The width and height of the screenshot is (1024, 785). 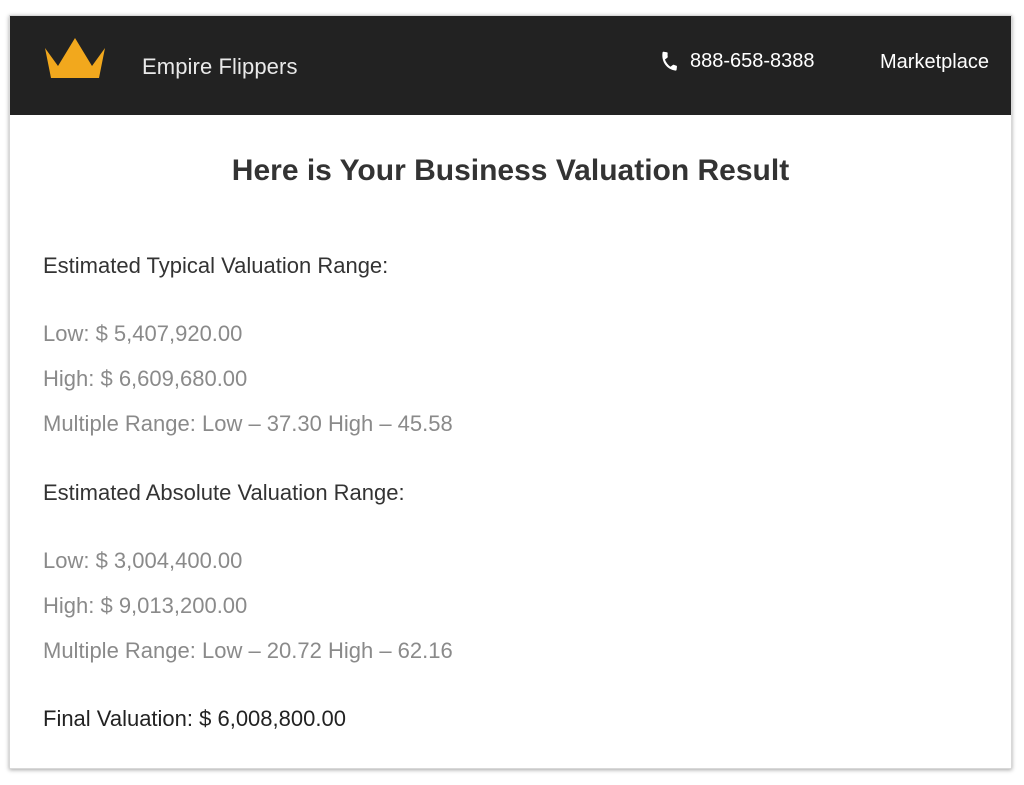 What do you see at coordinates (145, 605) in the screenshot?
I see `absolute-high-value: High: $ 9,013,200.00` at bounding box center [145, 605].